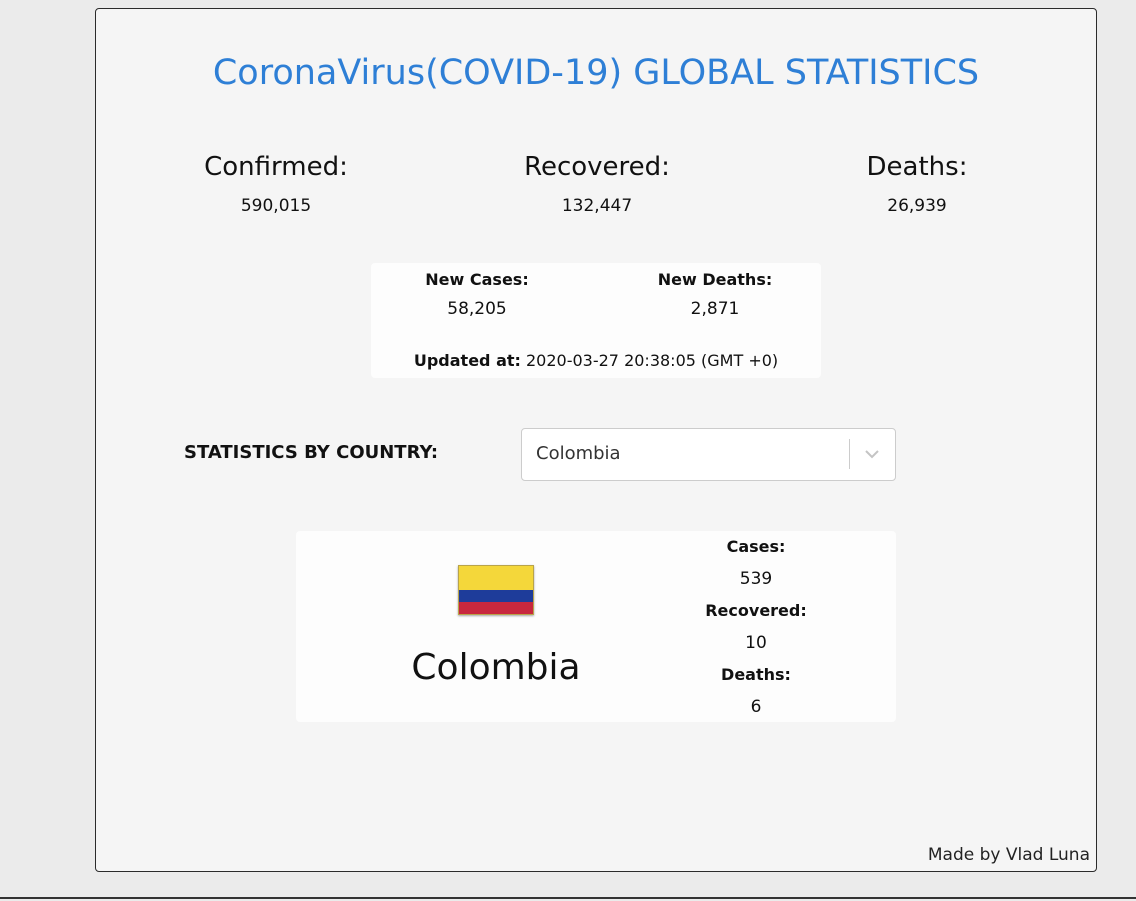 The image size is (1136, 901). I want to click on country-select-value: Colombia, so click(578, 453).